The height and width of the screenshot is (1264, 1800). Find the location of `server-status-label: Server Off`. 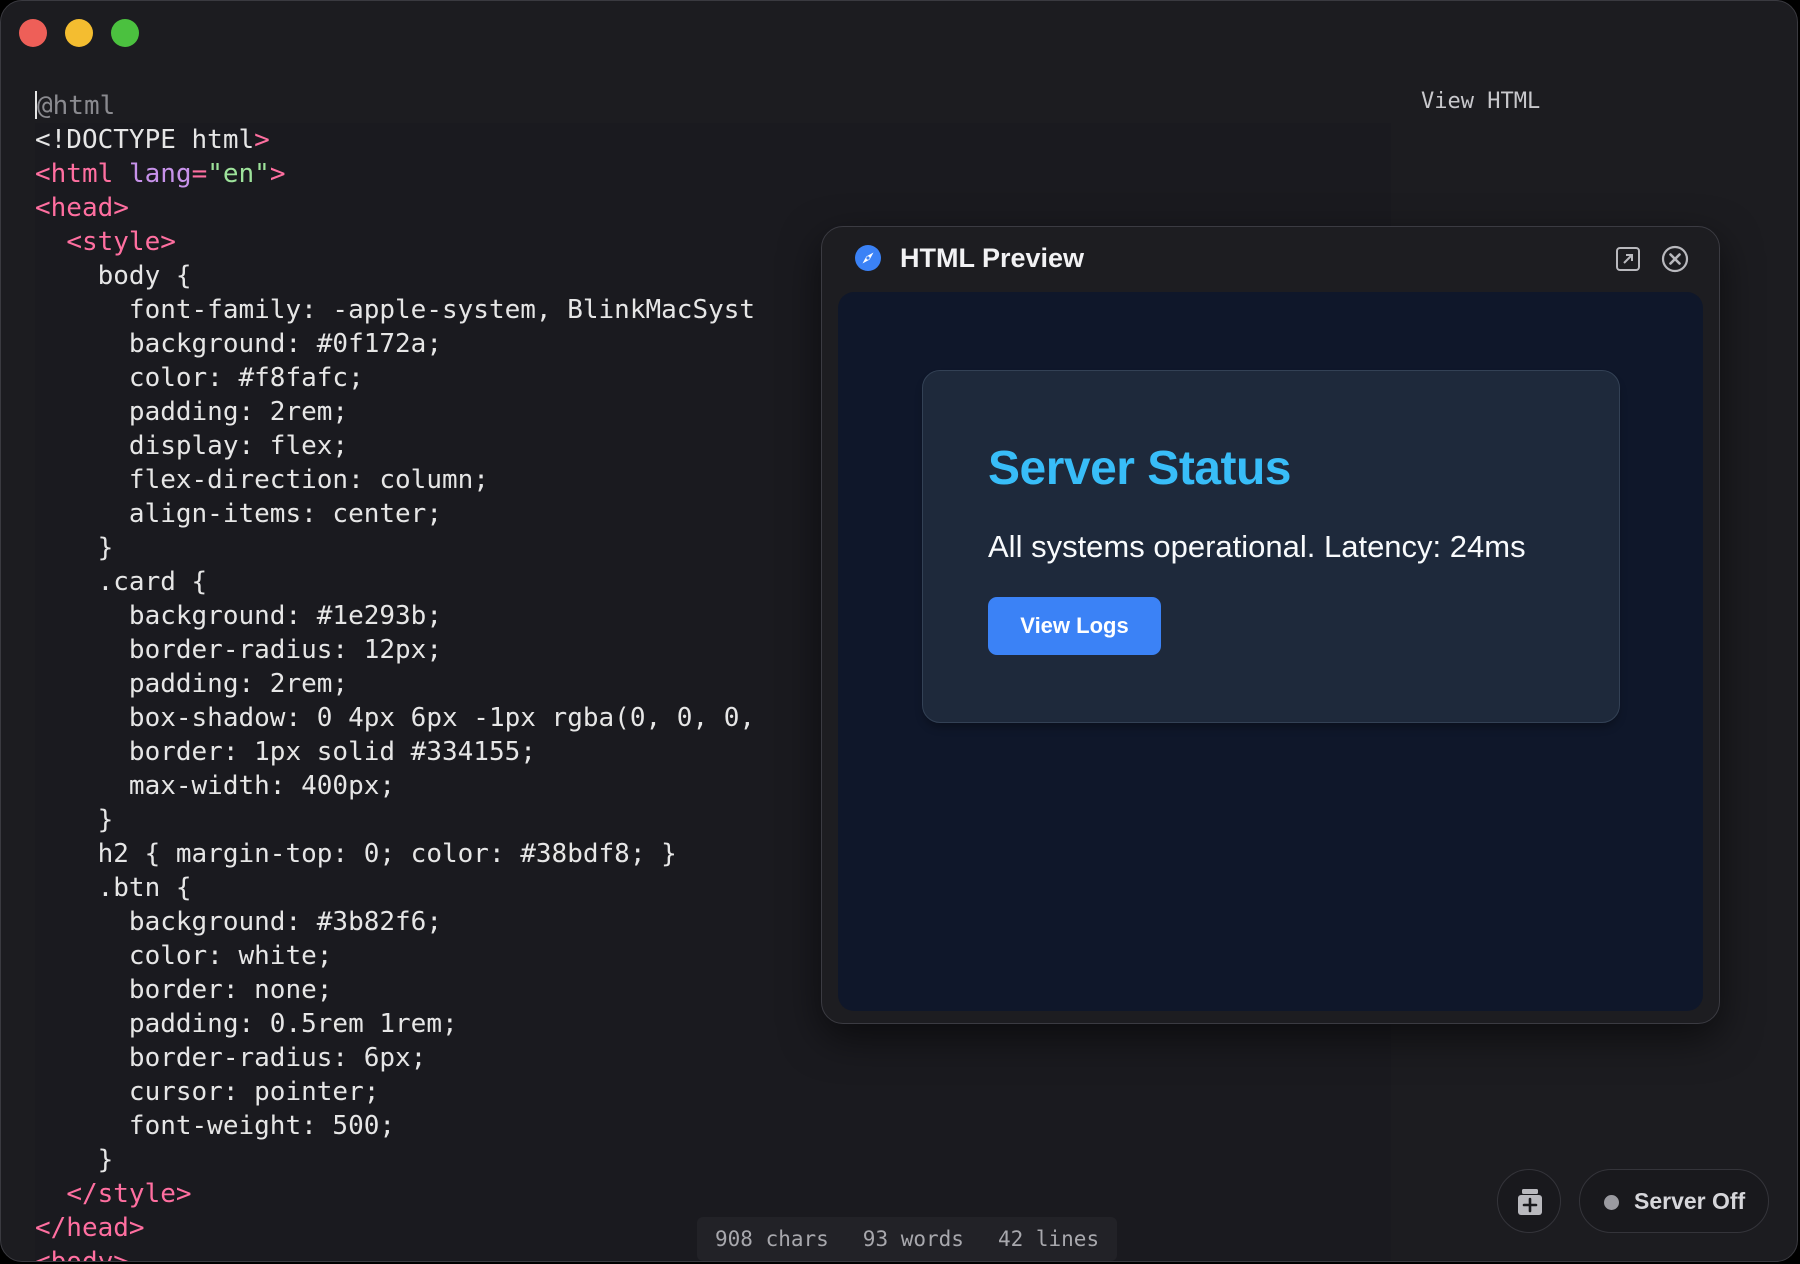

server-status-label: Server Off is located at coordinates (1690, 1201).